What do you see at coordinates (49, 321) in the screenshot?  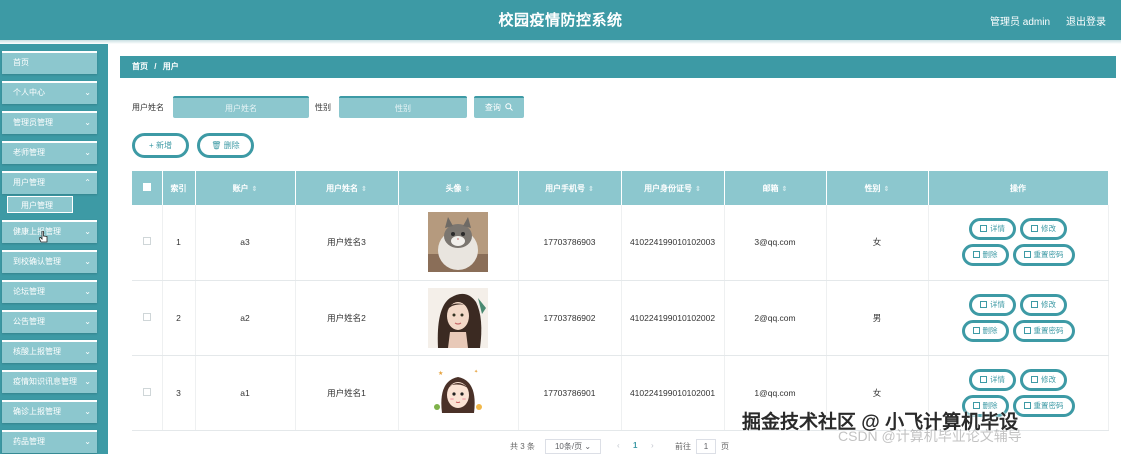 I see `sidebar-item-notice: 公告管理 ⌄` at bounding box center [49, 321].